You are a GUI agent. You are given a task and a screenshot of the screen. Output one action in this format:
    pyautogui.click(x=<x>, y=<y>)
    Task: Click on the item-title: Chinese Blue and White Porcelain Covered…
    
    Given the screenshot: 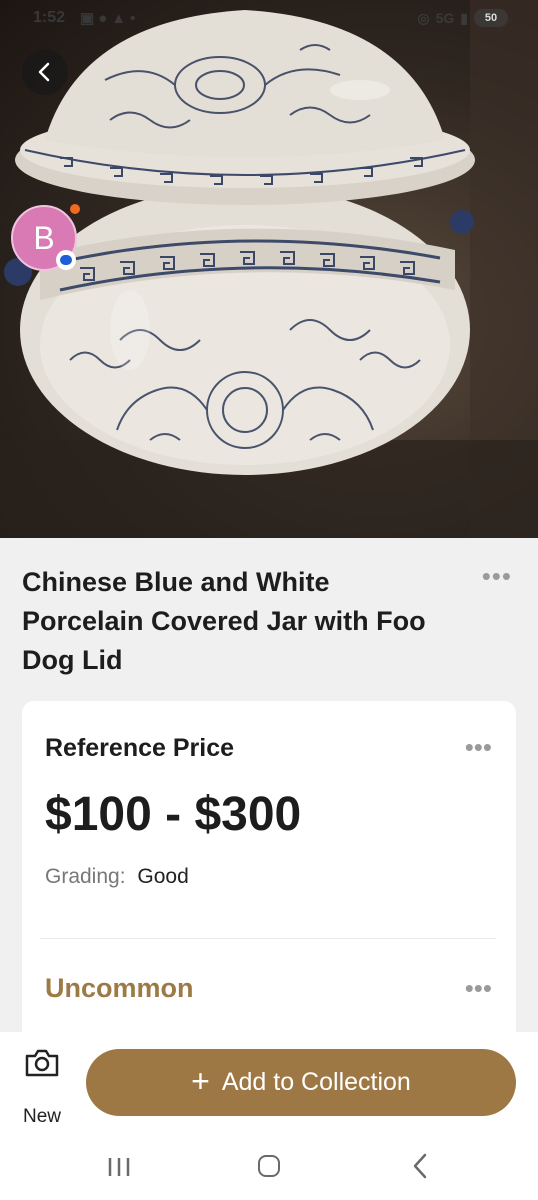 What is the action you would take?
    pyautogui.click(x=224, y=621)
    